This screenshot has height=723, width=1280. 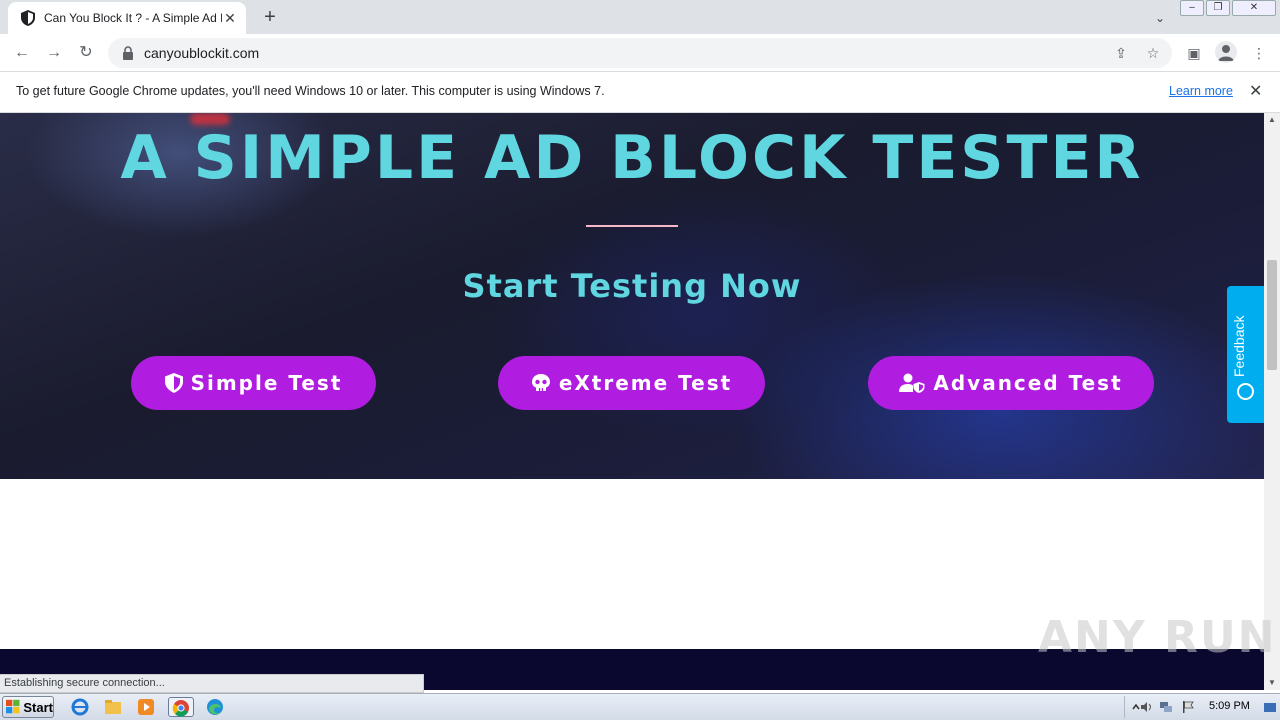 I want to click on tab-title: Can You Block It ? - A Simple Ad Bloc, so click(x=133, y=18).